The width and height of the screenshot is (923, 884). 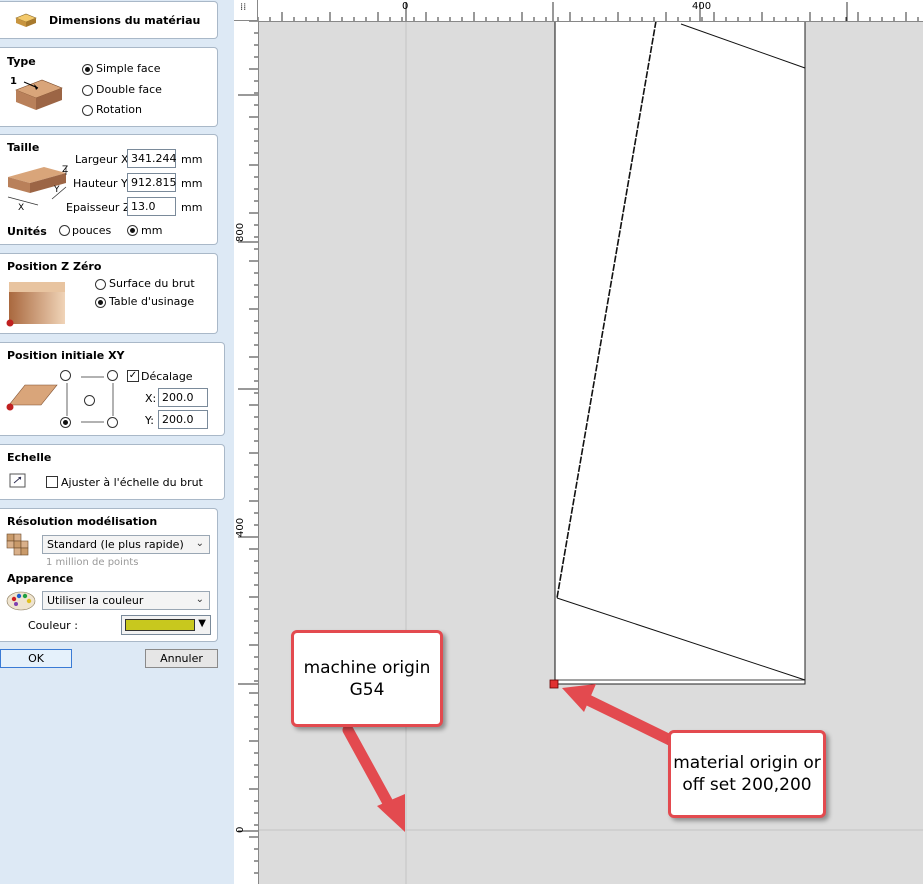 What do you see at coordinates (747, 774) in the screenshot?
I see `material-origin-callout: material origin or off set 200,200` at bounding box center [747, 774].